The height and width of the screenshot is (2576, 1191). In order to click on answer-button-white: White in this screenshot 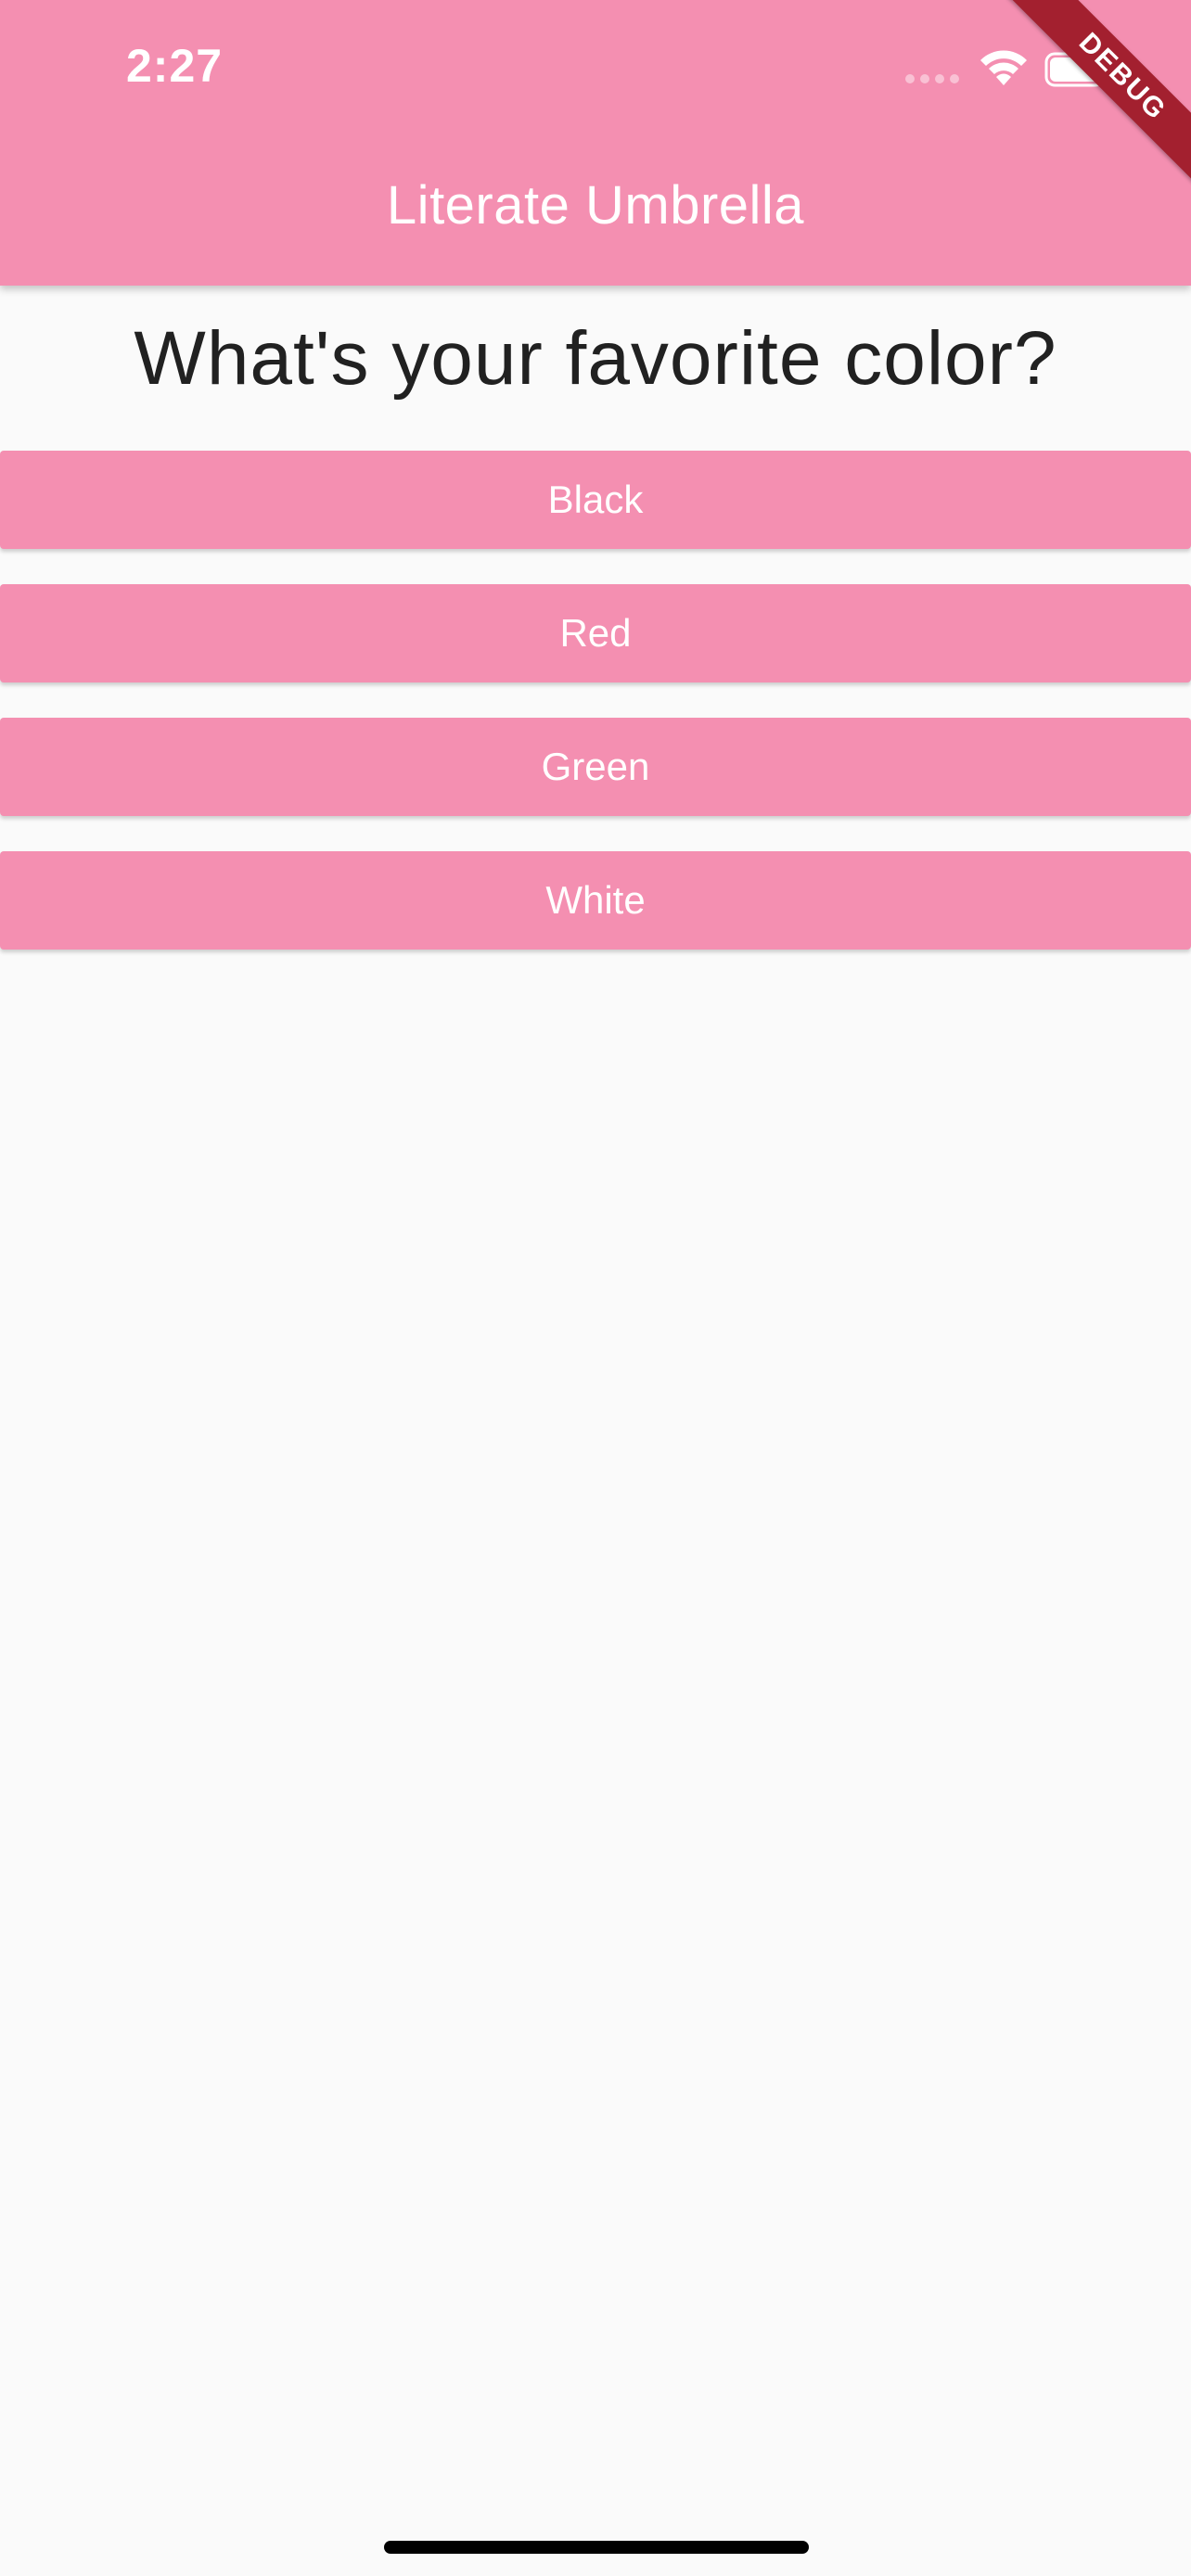, I will do `click(595, 900)`.